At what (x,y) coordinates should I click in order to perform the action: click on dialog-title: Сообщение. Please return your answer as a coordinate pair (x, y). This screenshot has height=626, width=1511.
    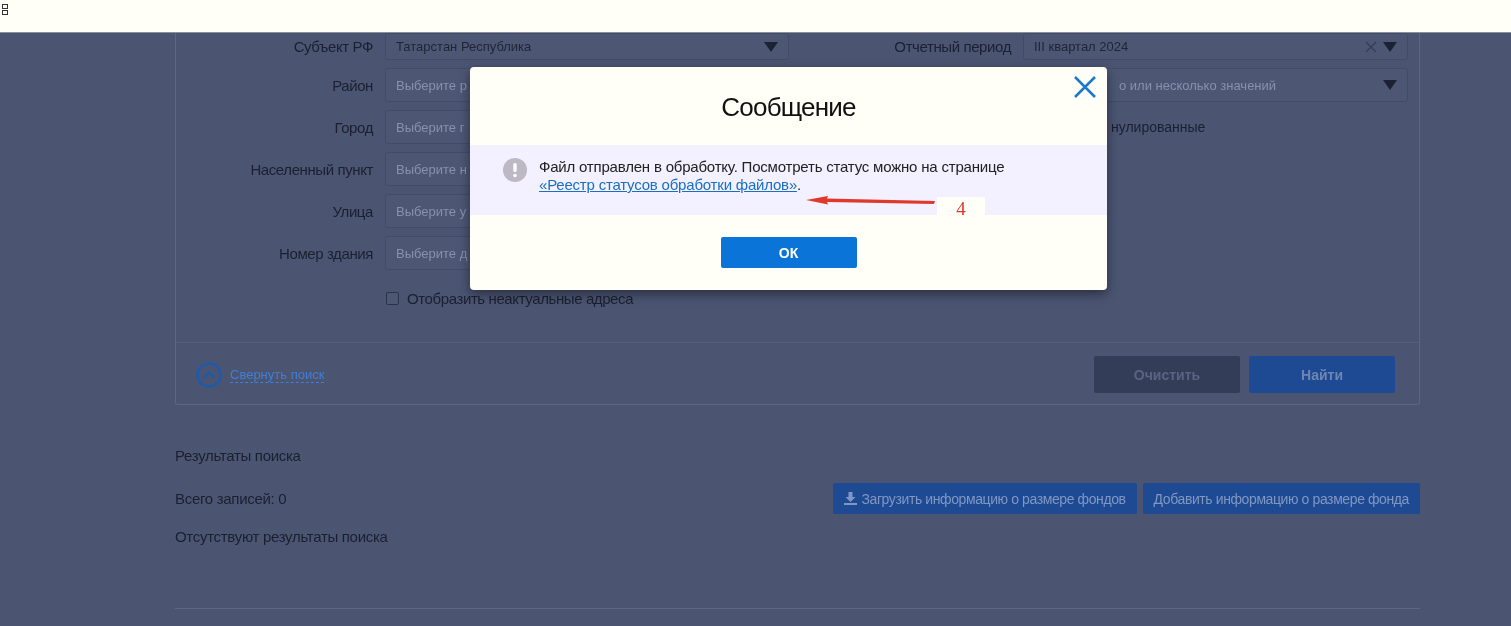
    Looking at the image, I should click on (788, 107).